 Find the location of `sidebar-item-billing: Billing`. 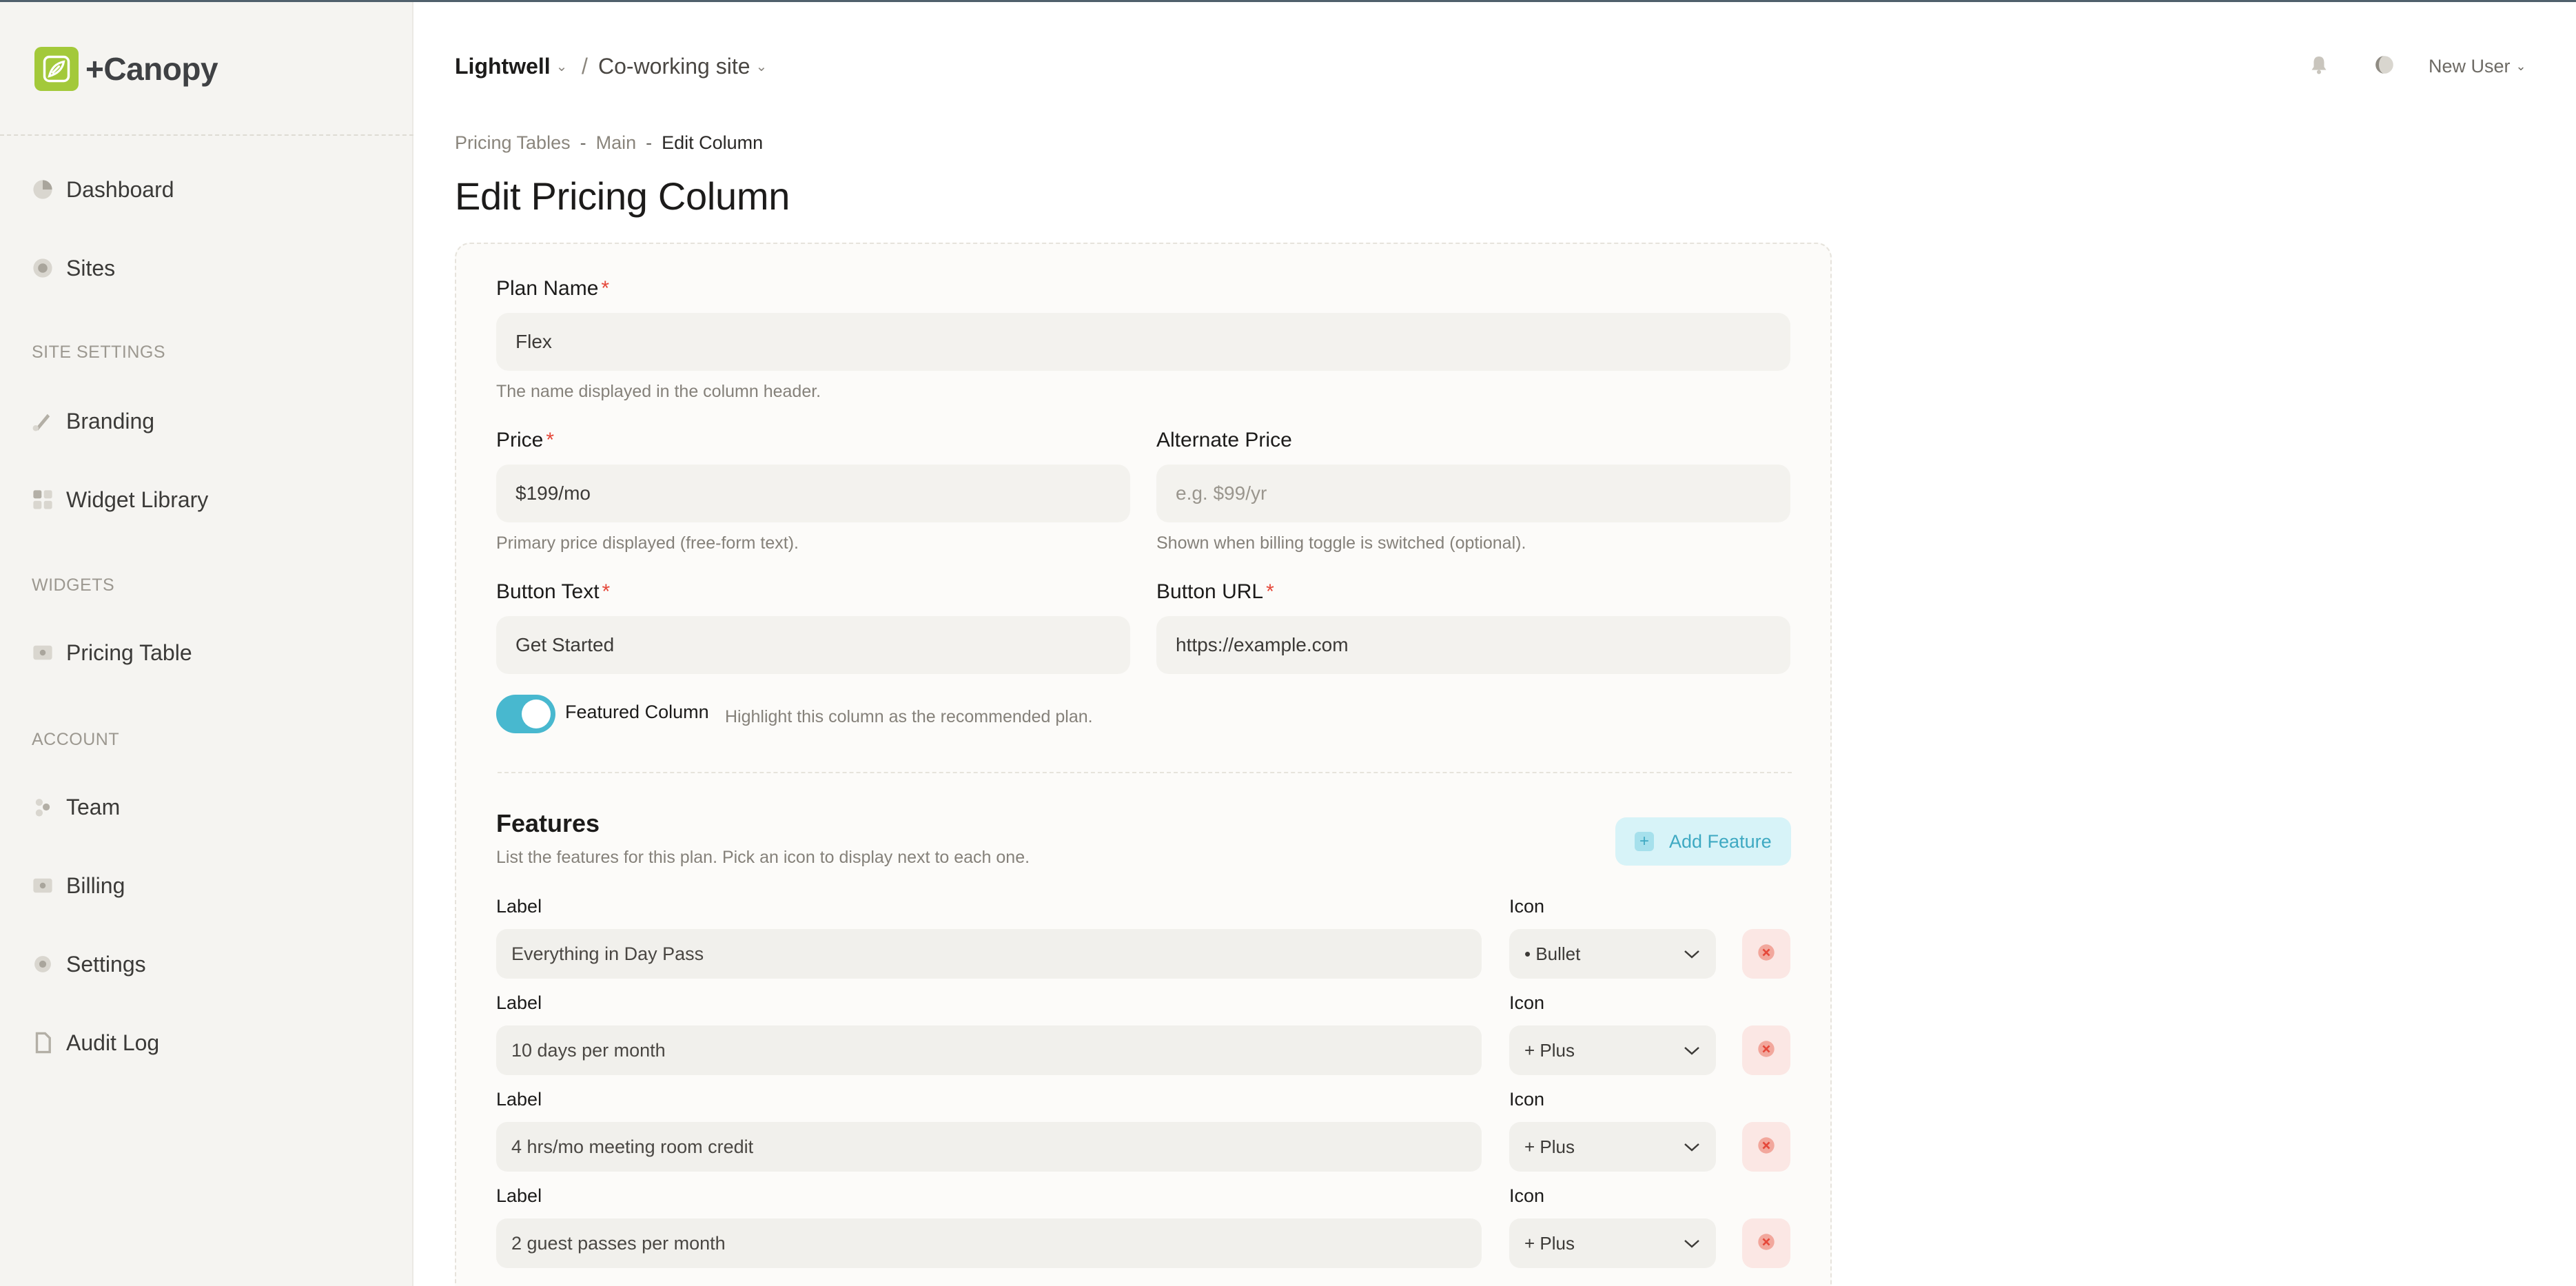

sidebar-item-billing: Billing is located at coordinates (77, 886).